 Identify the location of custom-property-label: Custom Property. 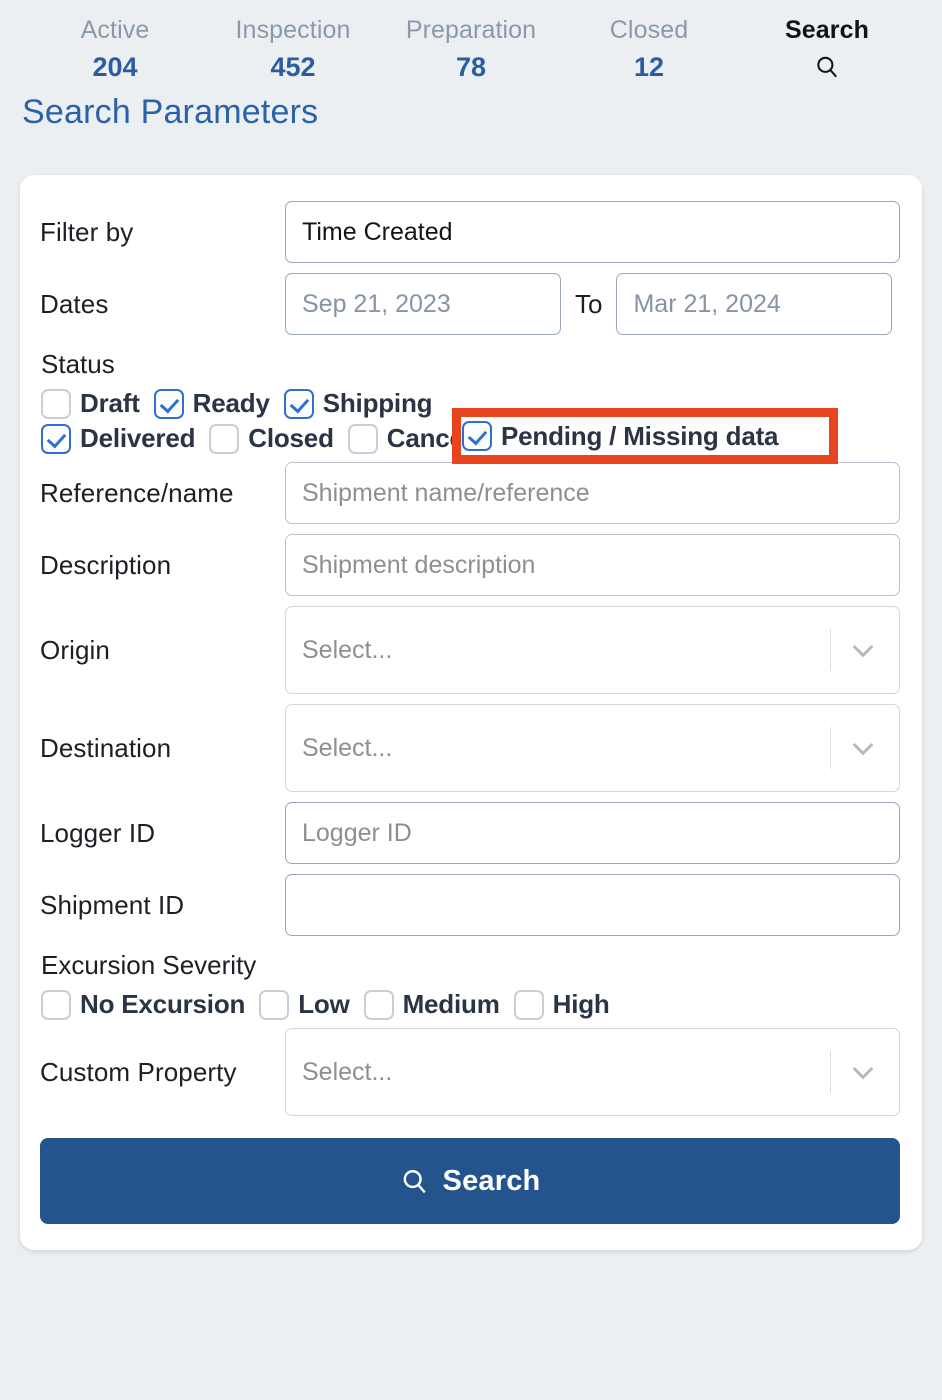
(138, 1071).